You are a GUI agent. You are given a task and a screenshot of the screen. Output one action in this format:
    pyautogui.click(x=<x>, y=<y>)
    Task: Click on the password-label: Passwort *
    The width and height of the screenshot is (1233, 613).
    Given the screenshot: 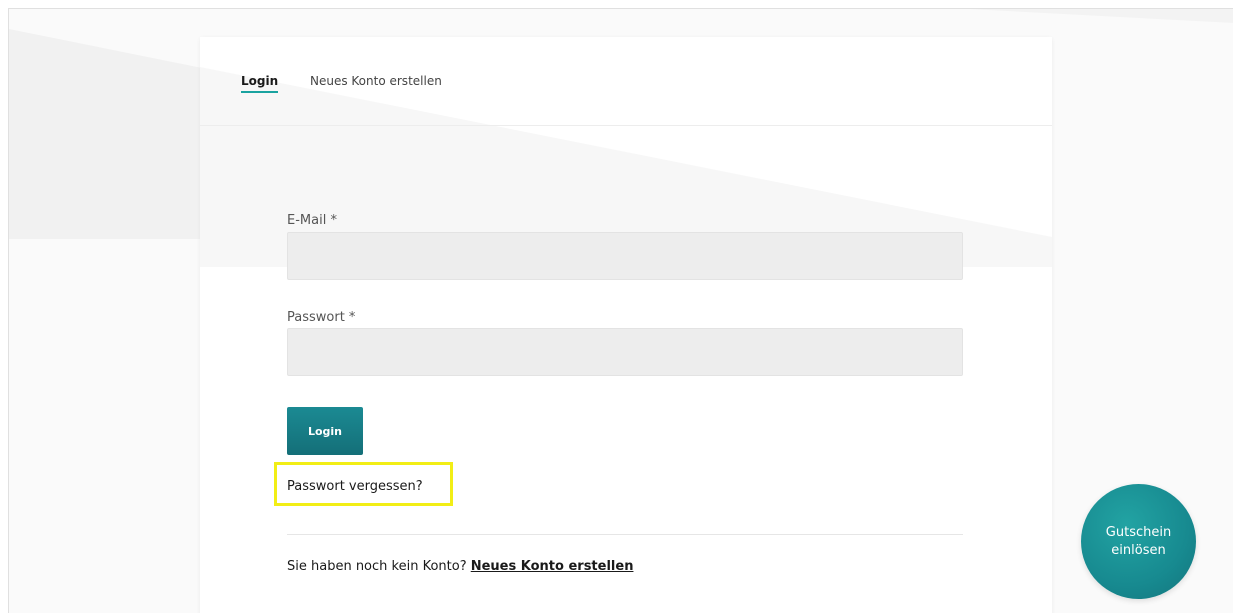 What is the action you would take?
    pyautogui.click(x=321, y=317)
    